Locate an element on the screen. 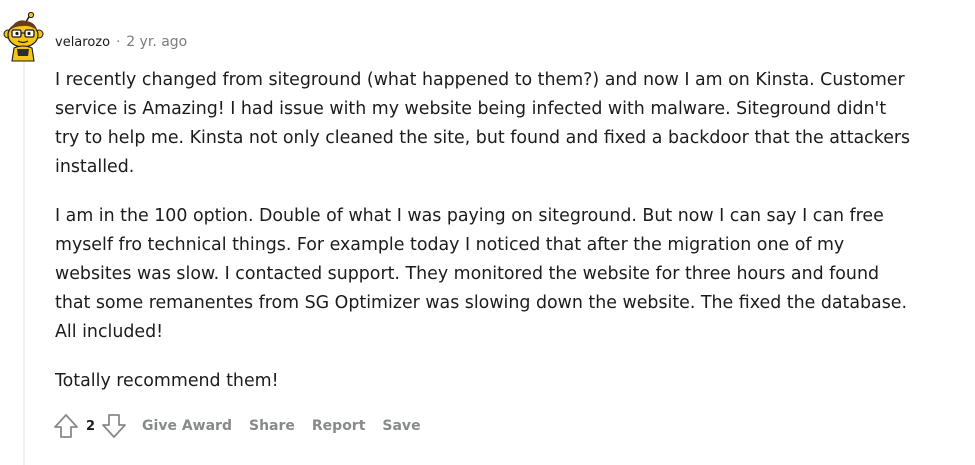 The height and width of the screenshot is (465, 975). downvote-button is located at coordinates (114, 426).